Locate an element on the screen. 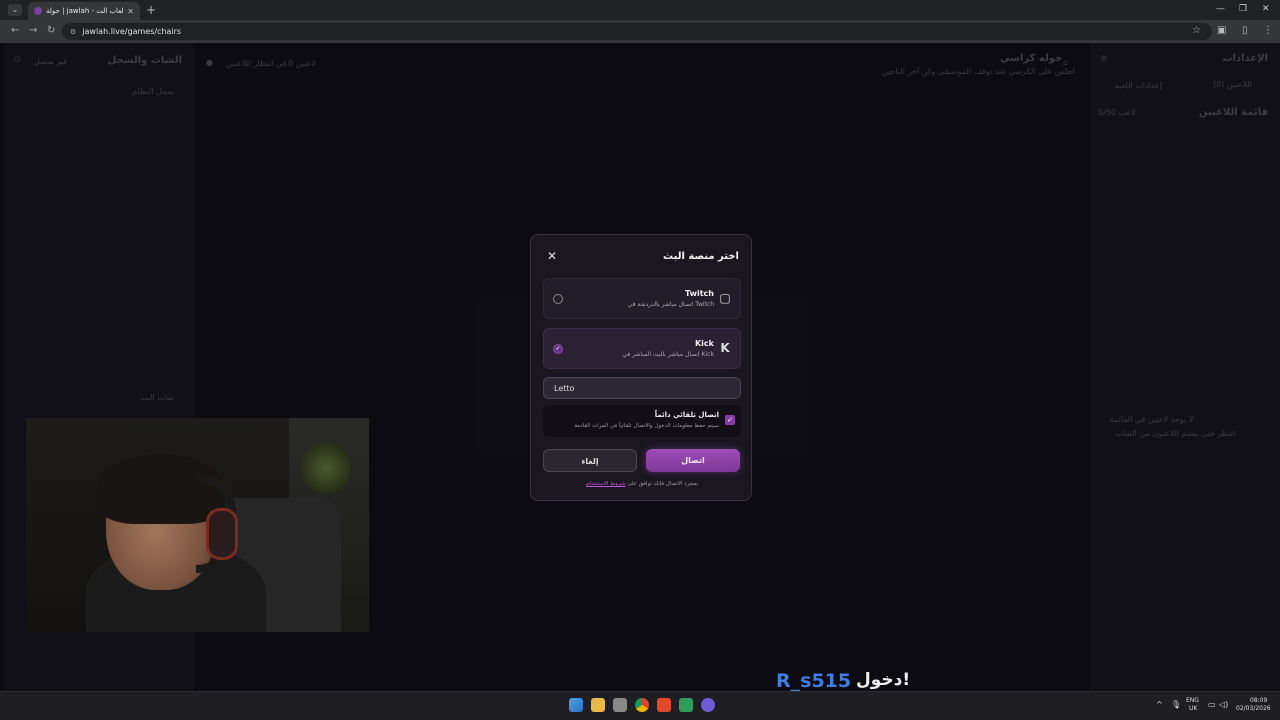  power-icon: ⏻ is located at coordinates (17, 60).